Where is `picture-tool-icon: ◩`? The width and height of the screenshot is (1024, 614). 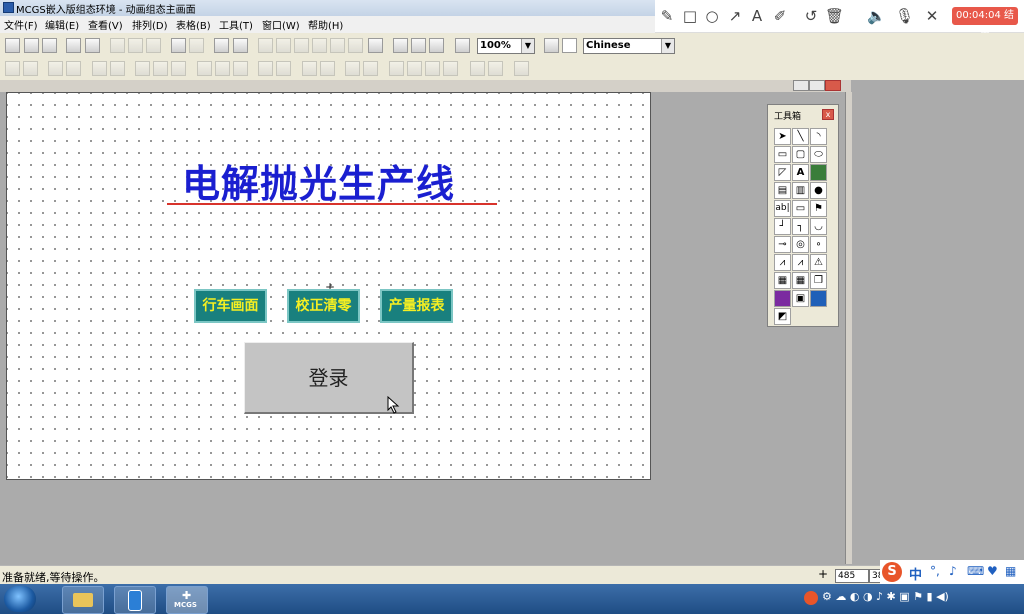 picture-tool-icon: ◩ is located at coordinates (782, 316).